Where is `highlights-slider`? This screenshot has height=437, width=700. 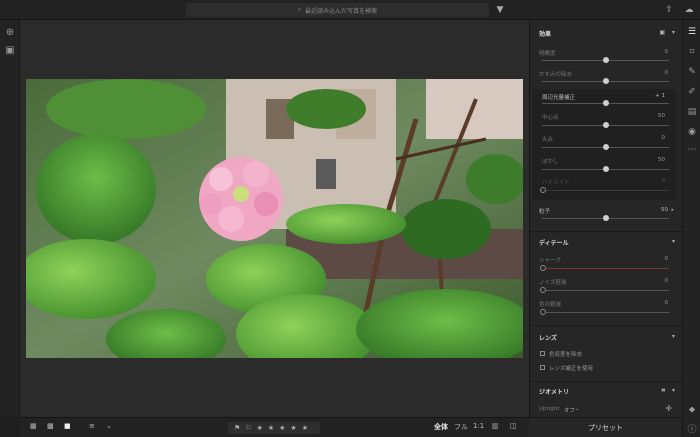 highlights-slider is located at coordinates (604, 190).